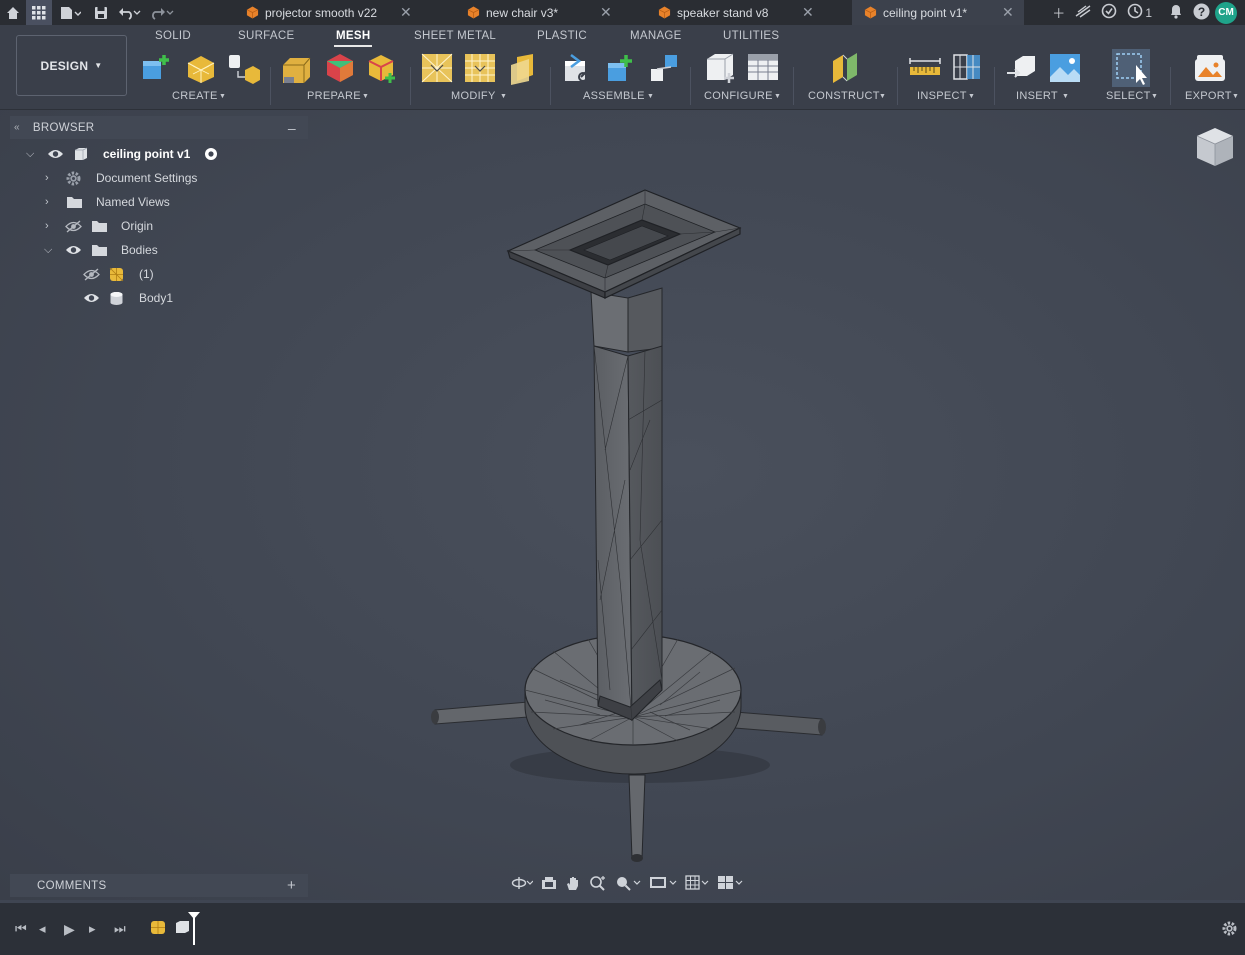  I want to click on grid-settings-icon, so click(697, 884).